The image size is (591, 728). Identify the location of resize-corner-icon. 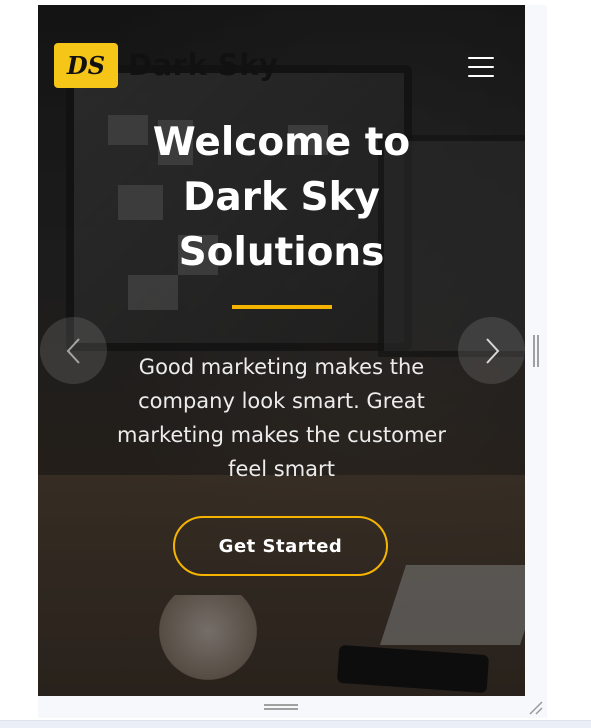
(536, 708).